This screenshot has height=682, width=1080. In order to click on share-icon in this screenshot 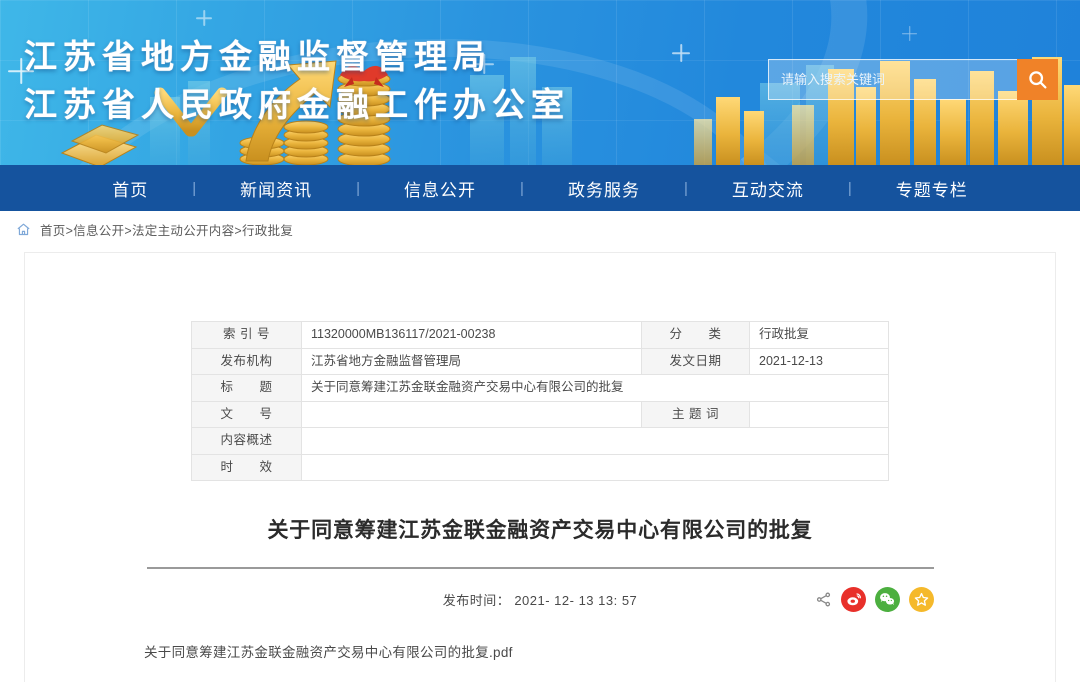, I will do `click(823, 599)`.